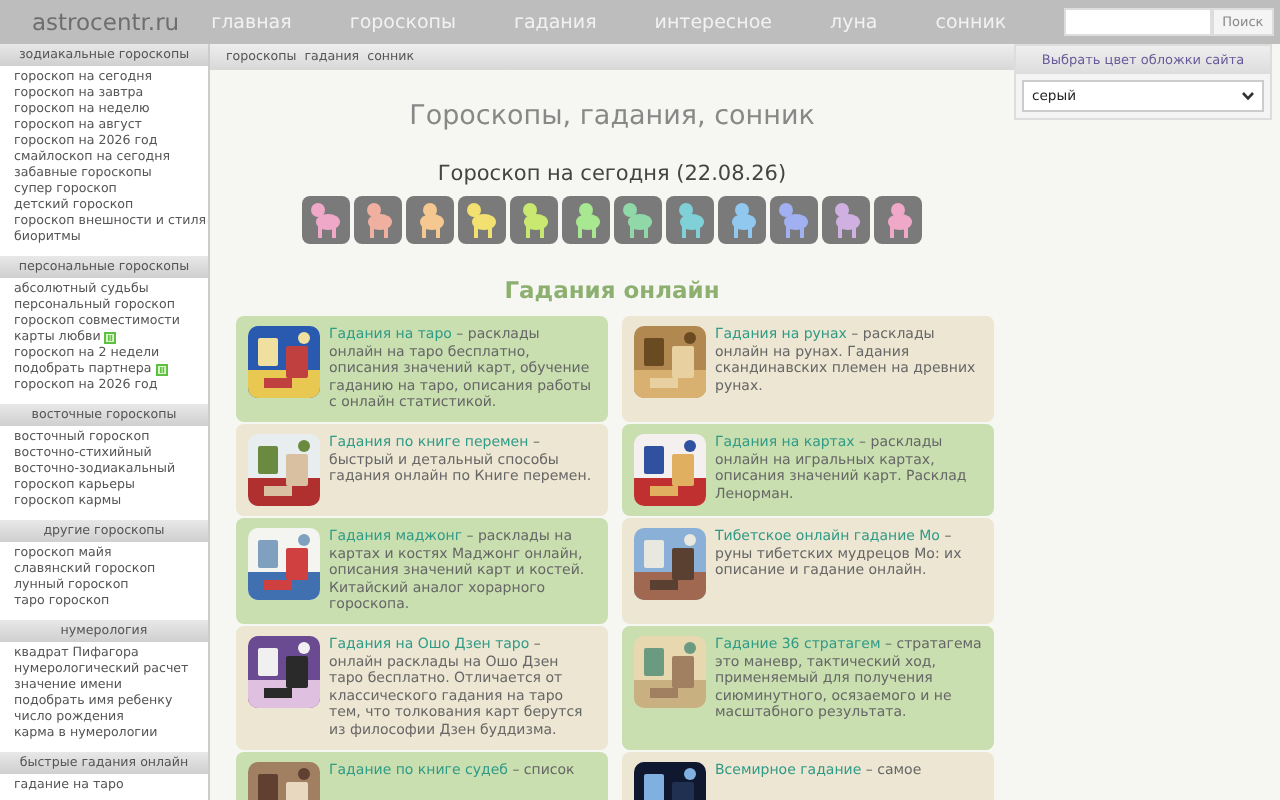  I want to click on page-title: Гороскопы, гадания, сонник, so click(612, 116).